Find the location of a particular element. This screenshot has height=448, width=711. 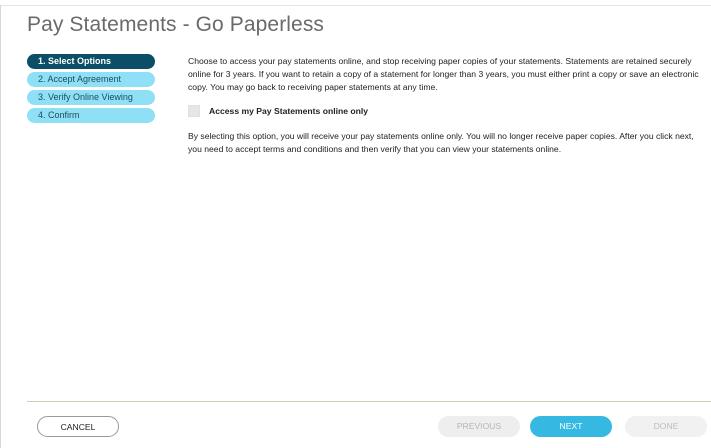

step-confirm: 4. Confirm is located at coordinates (91, 115).